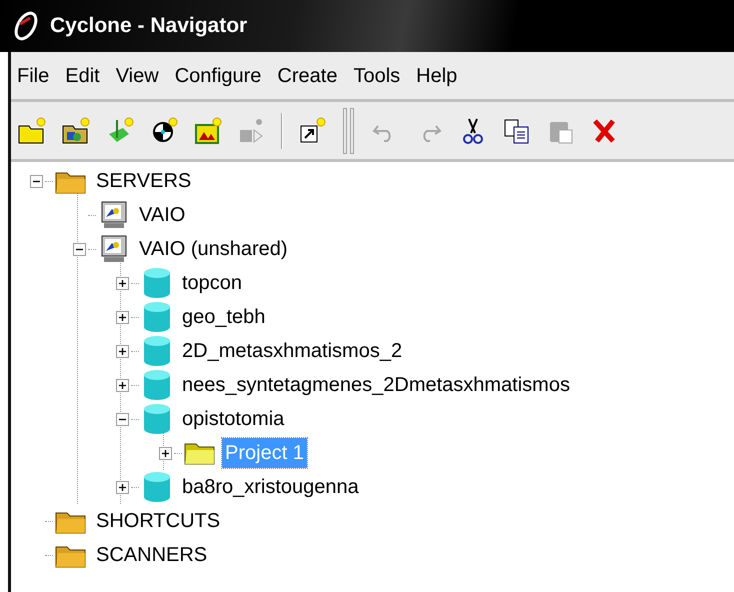 The image size is (734, 592). I want to click on tree-item: VAIO, so click(162, 215).